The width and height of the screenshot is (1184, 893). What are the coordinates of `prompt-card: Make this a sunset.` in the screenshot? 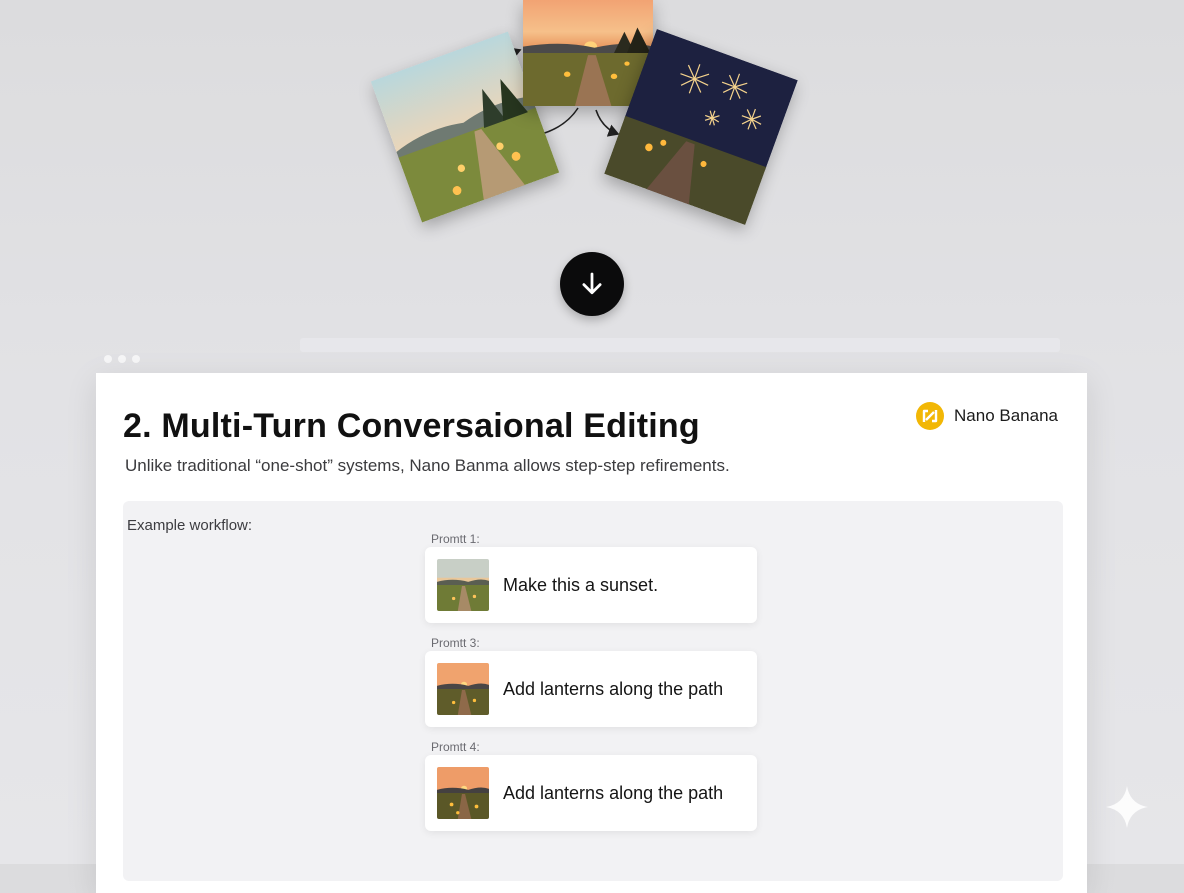 It's located at (591, 585).